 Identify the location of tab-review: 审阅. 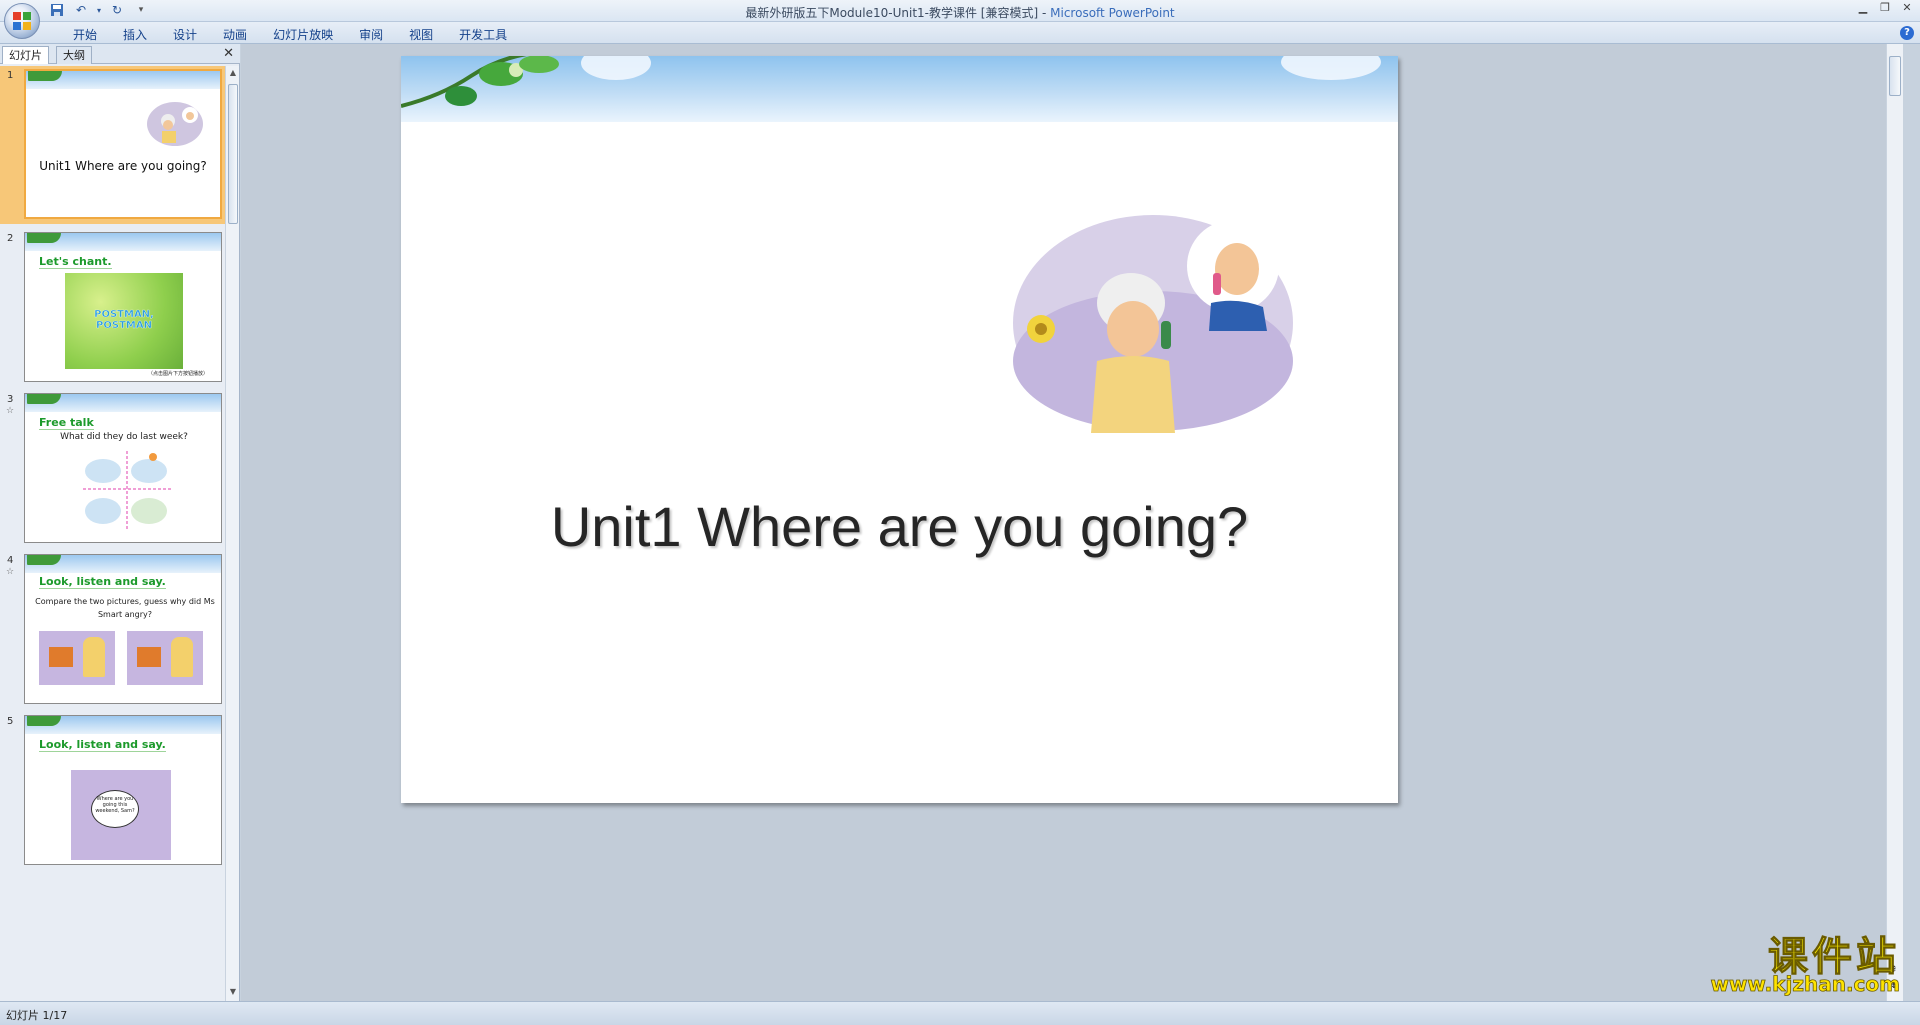
(371, 34).